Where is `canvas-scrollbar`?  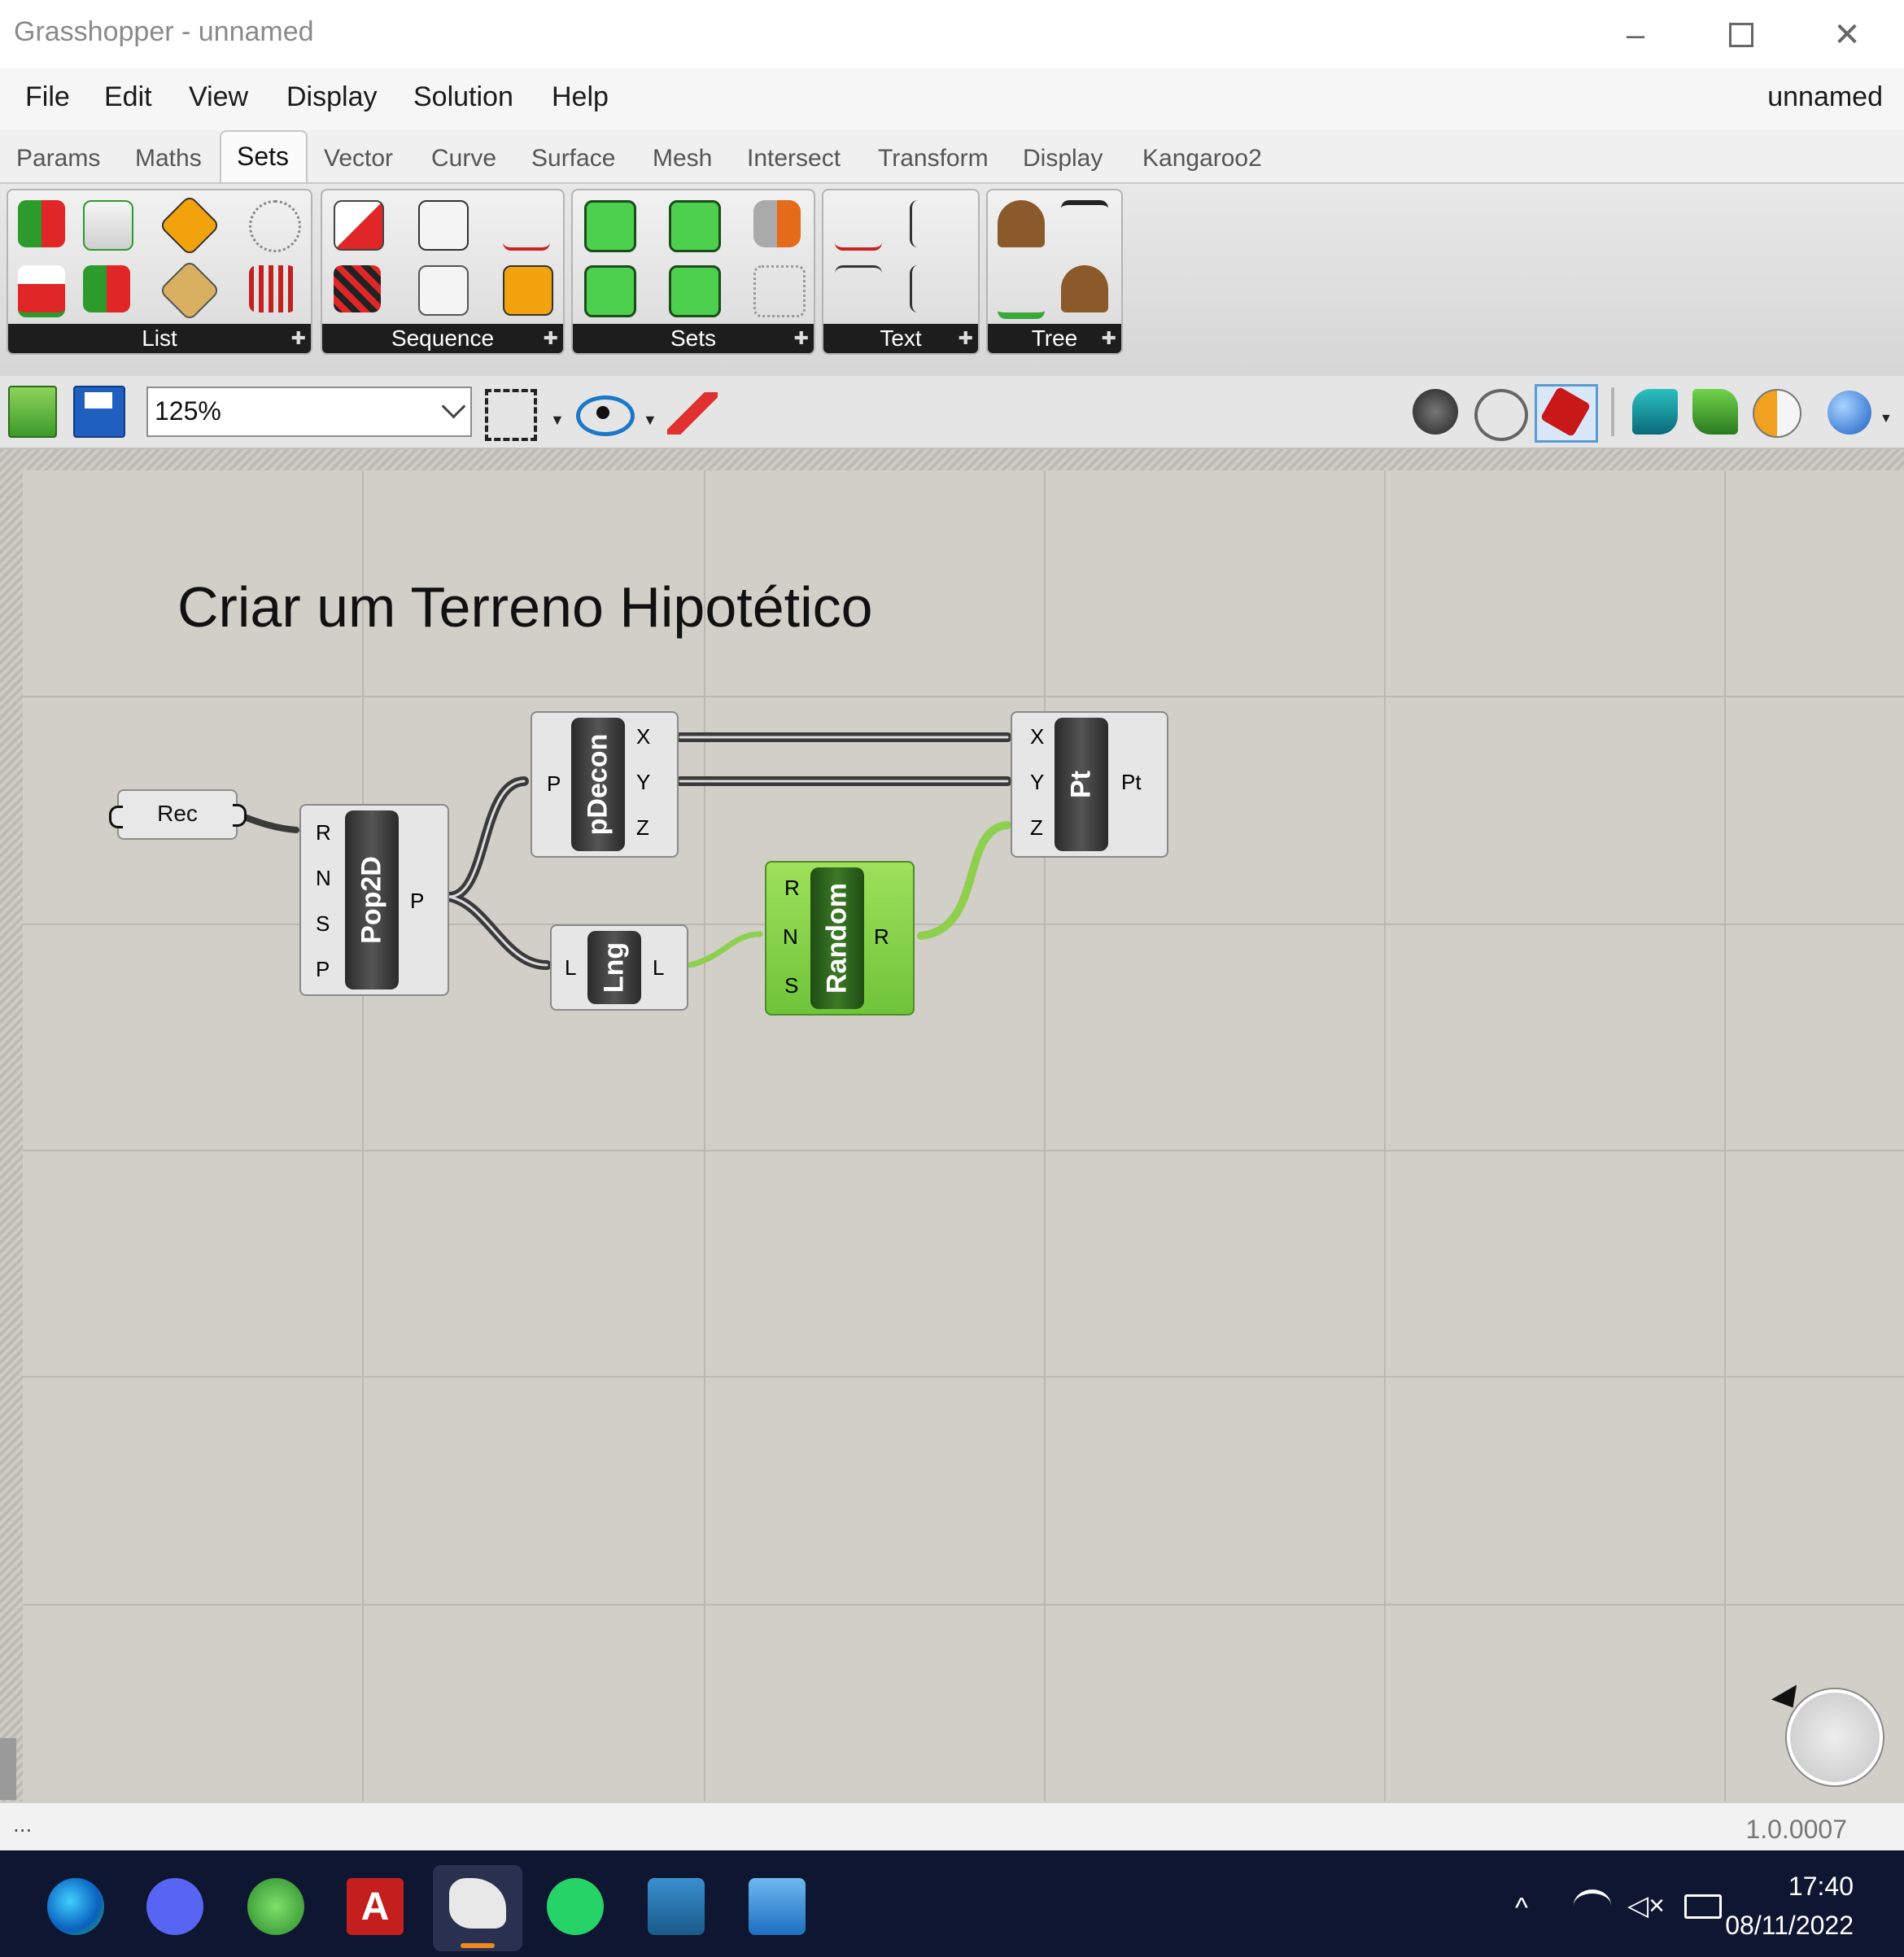
canvas-scrollbar is located at coordinates (8, 1769).